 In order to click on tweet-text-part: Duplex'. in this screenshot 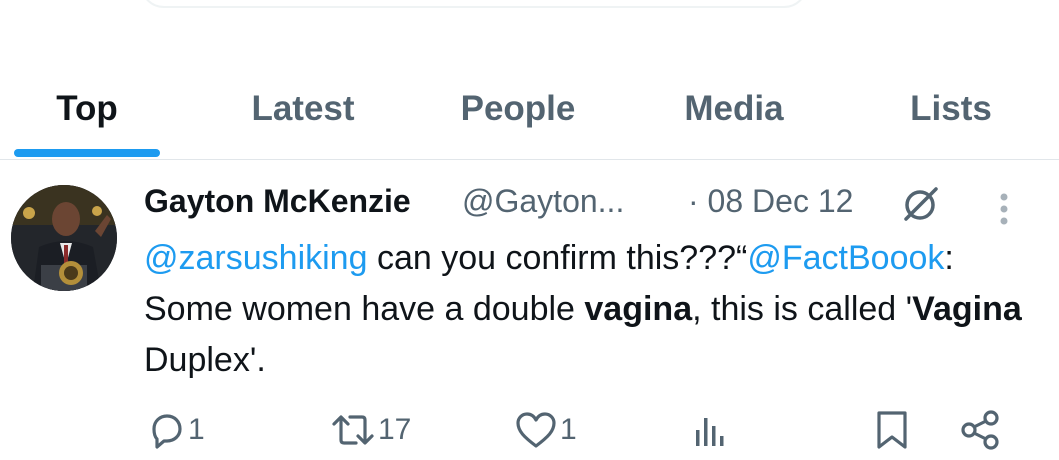, I will do `click(205, 360)`.